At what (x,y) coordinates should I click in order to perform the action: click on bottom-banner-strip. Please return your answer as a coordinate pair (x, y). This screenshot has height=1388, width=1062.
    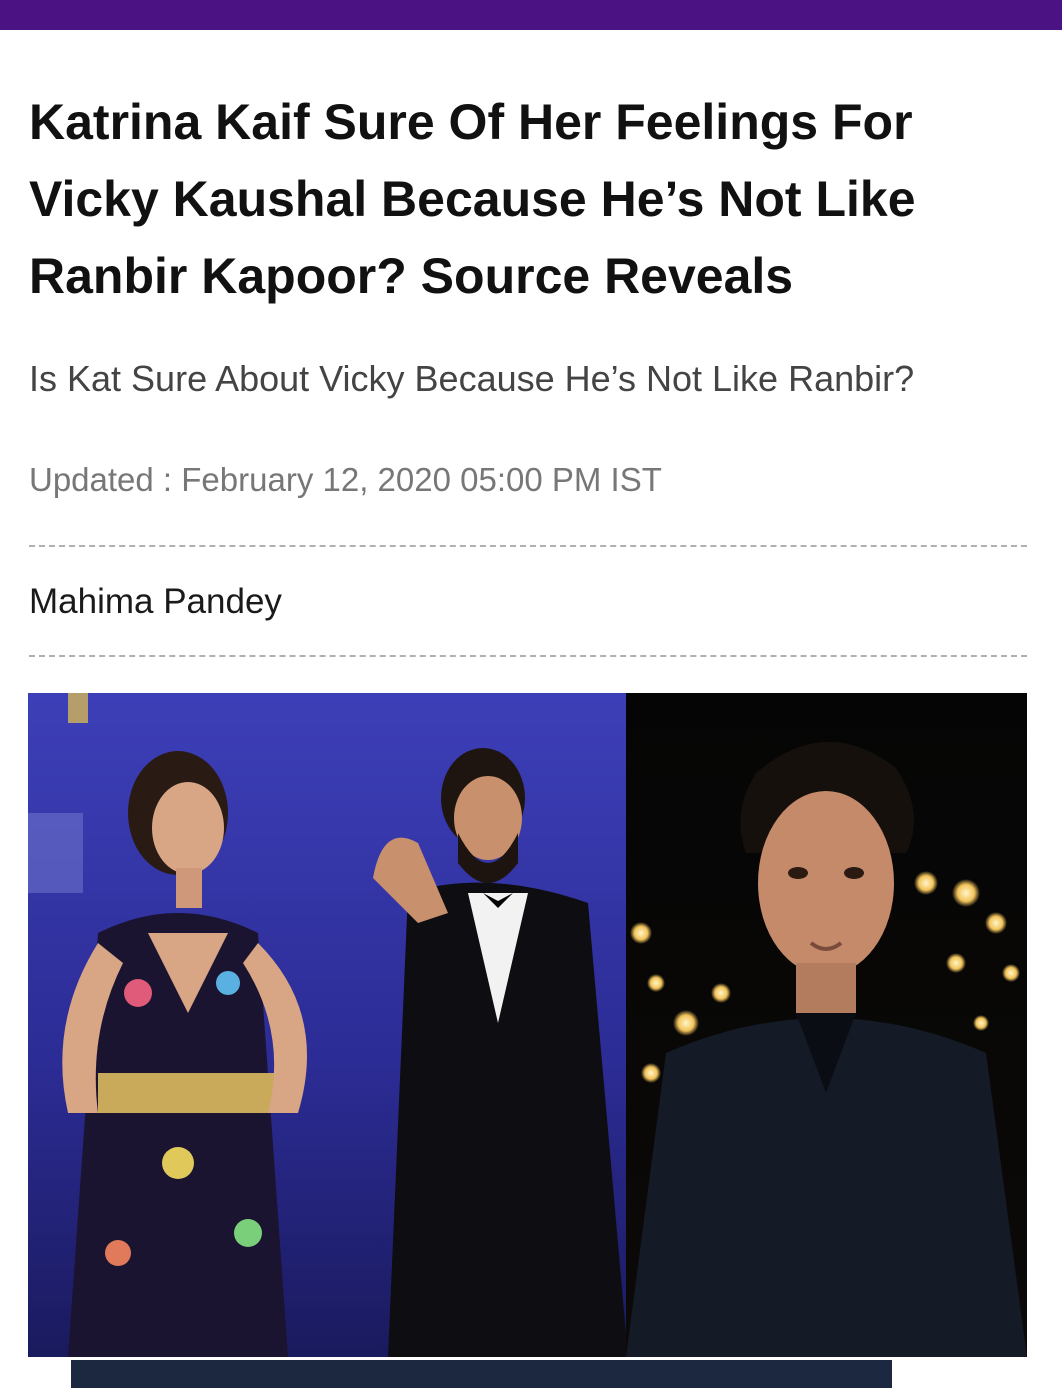
    Looking at the image, I should click on (481, 1374).